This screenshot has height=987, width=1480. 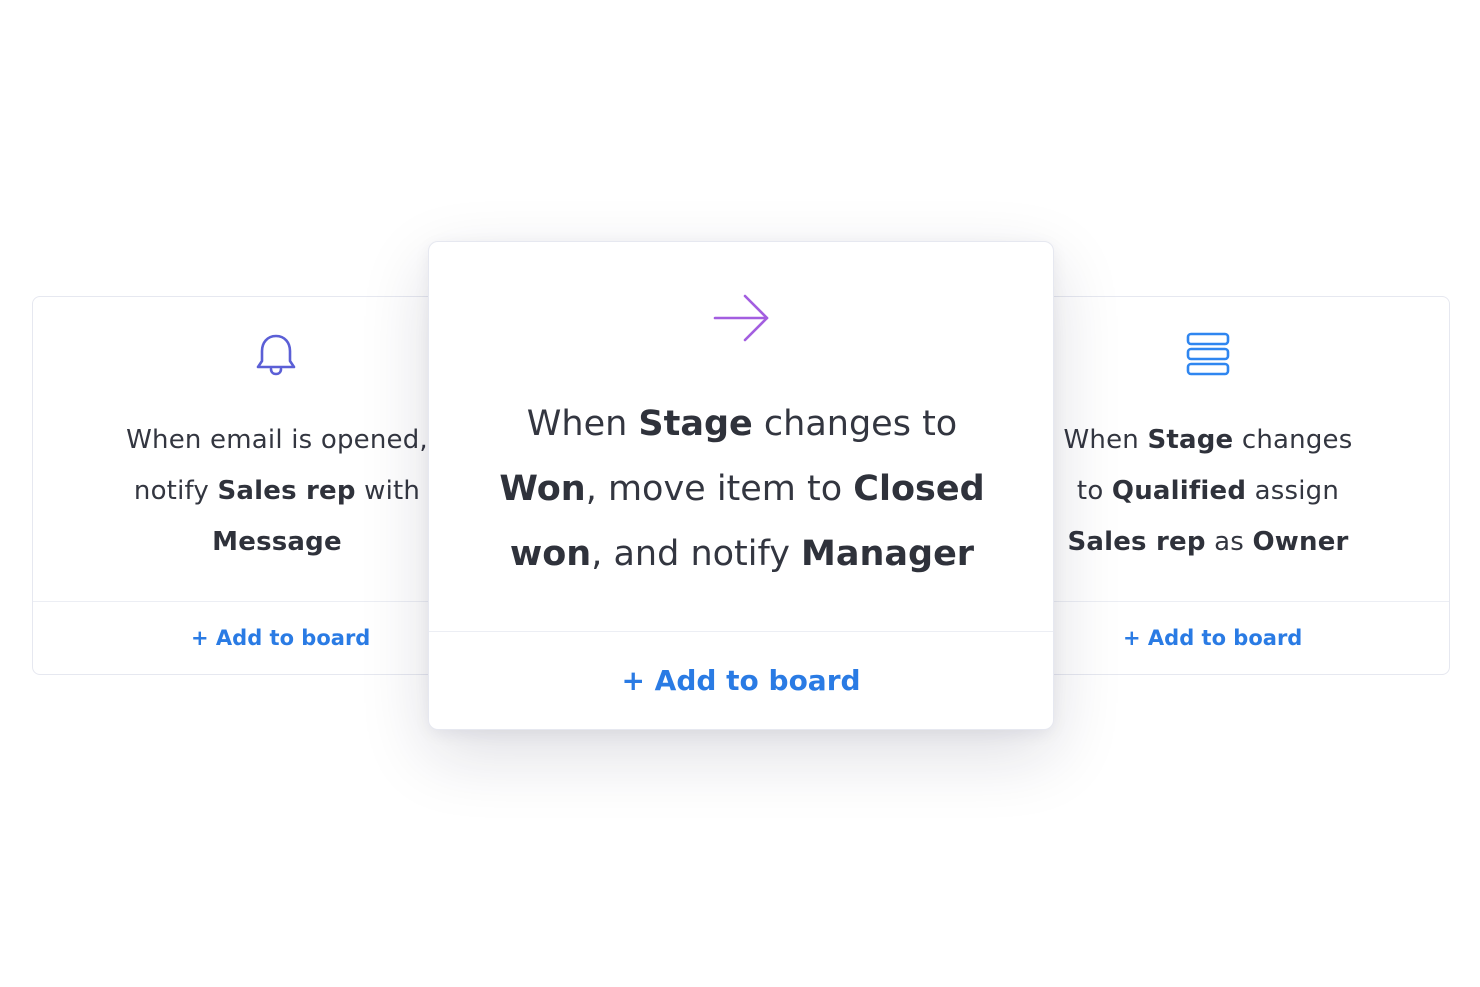 What do you see at coordinates (919, 489) in the screenshot?
I see `highlighted-term: Closed` at bounding box center [919, 489].